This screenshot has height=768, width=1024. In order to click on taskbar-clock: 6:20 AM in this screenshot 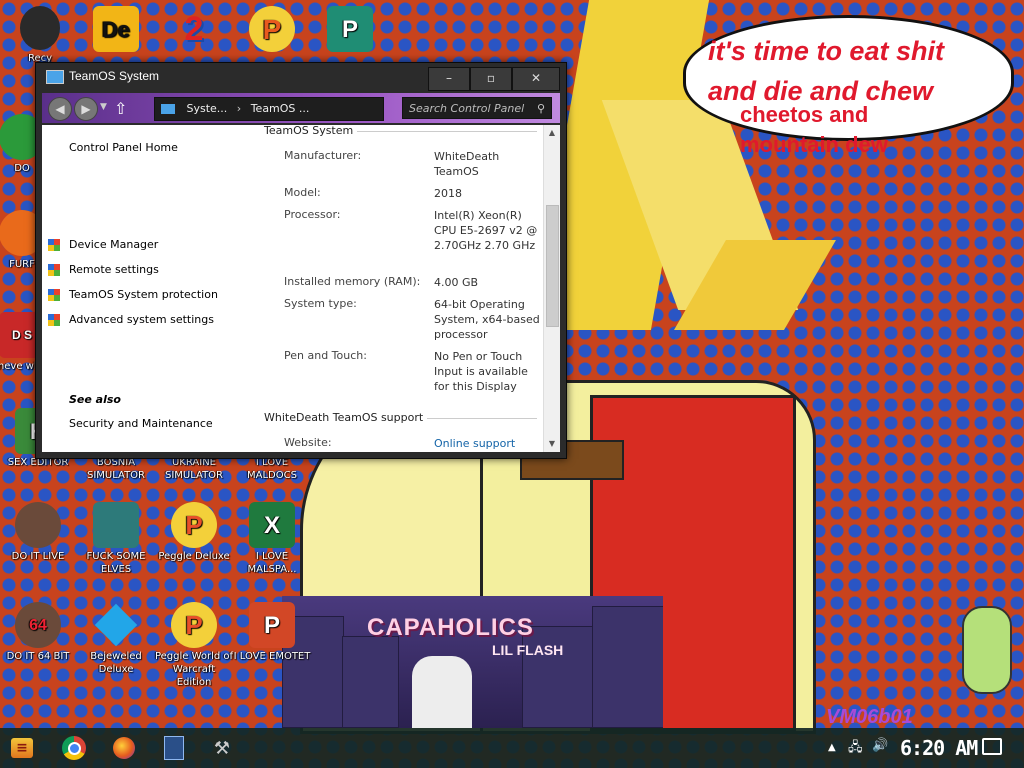, I will do `click(939, 748)`.